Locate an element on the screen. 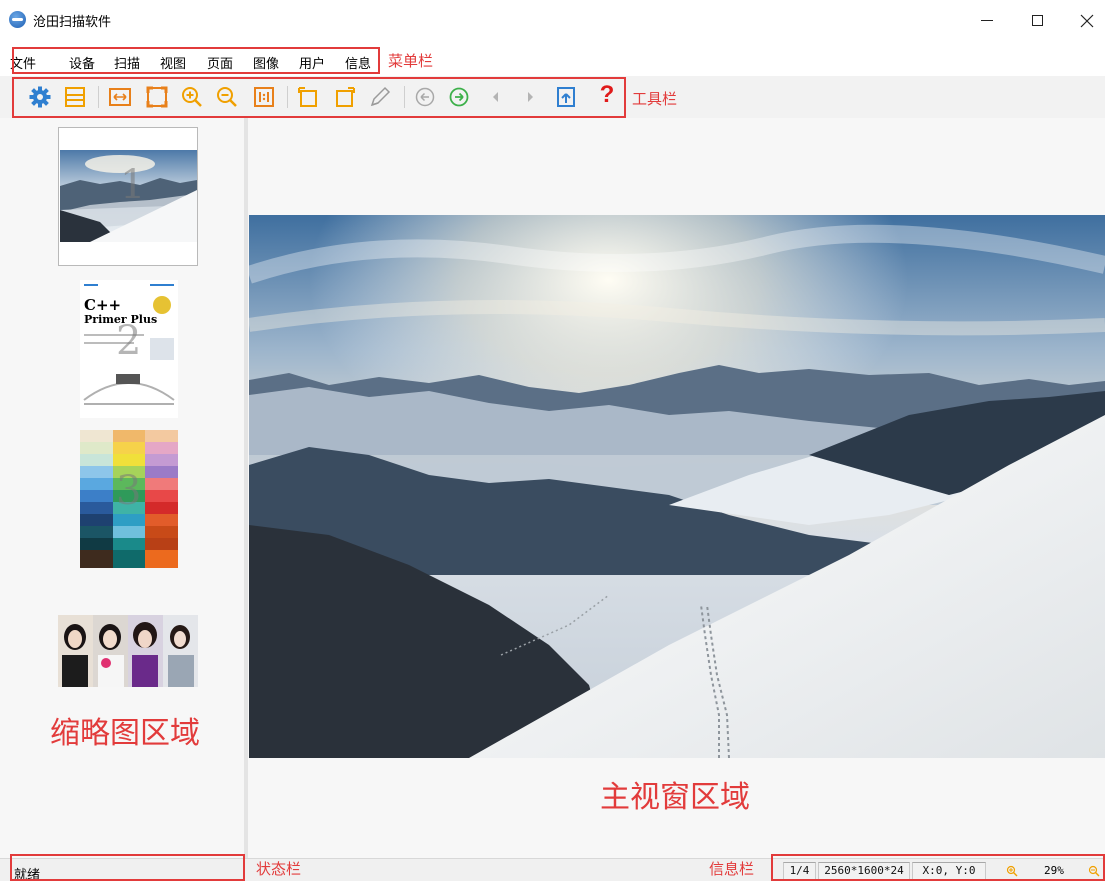 Image resolution: width=1105 pixels, height=881 pixels. thumbnail-2-bridge-graphic is located at coordinates (129, 389).